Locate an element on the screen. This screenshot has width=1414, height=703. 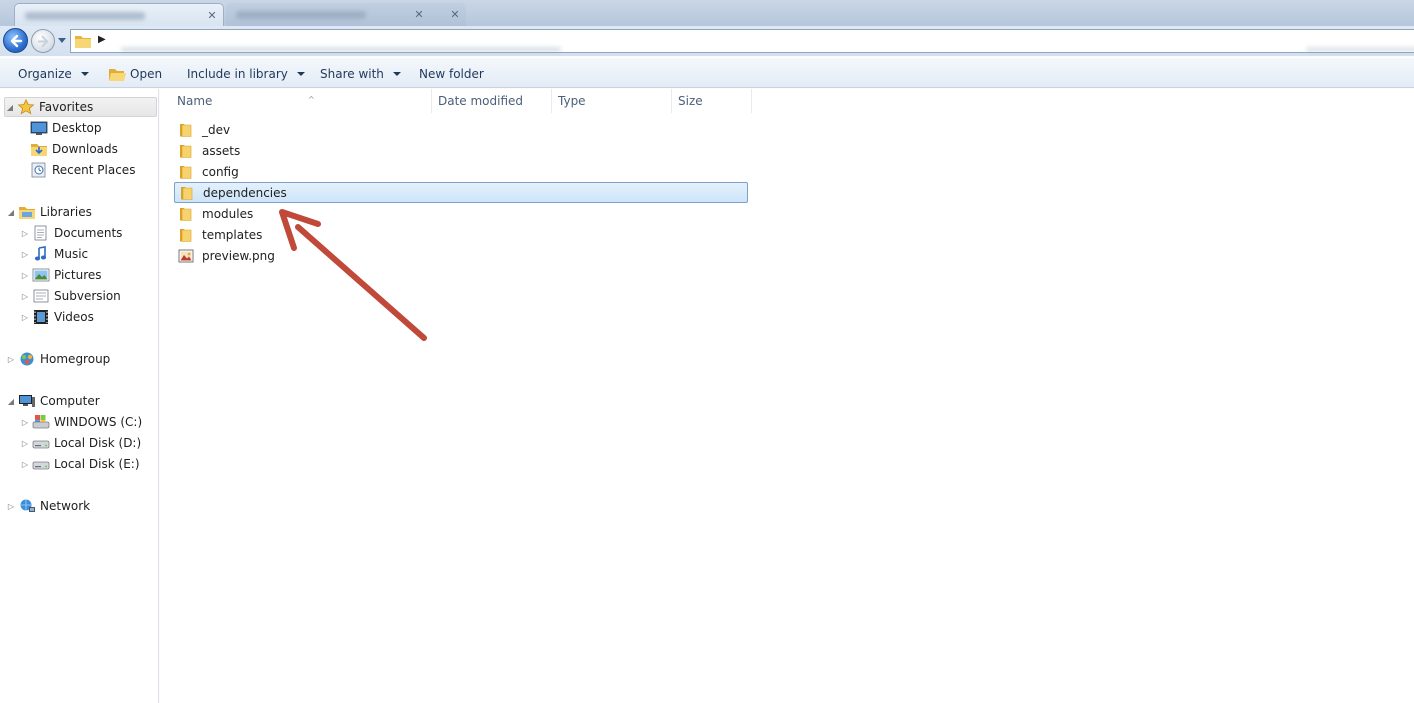
tree-item-local-disk-d: ▷ Local Disk (D:) is located at coordinates (80, 443).